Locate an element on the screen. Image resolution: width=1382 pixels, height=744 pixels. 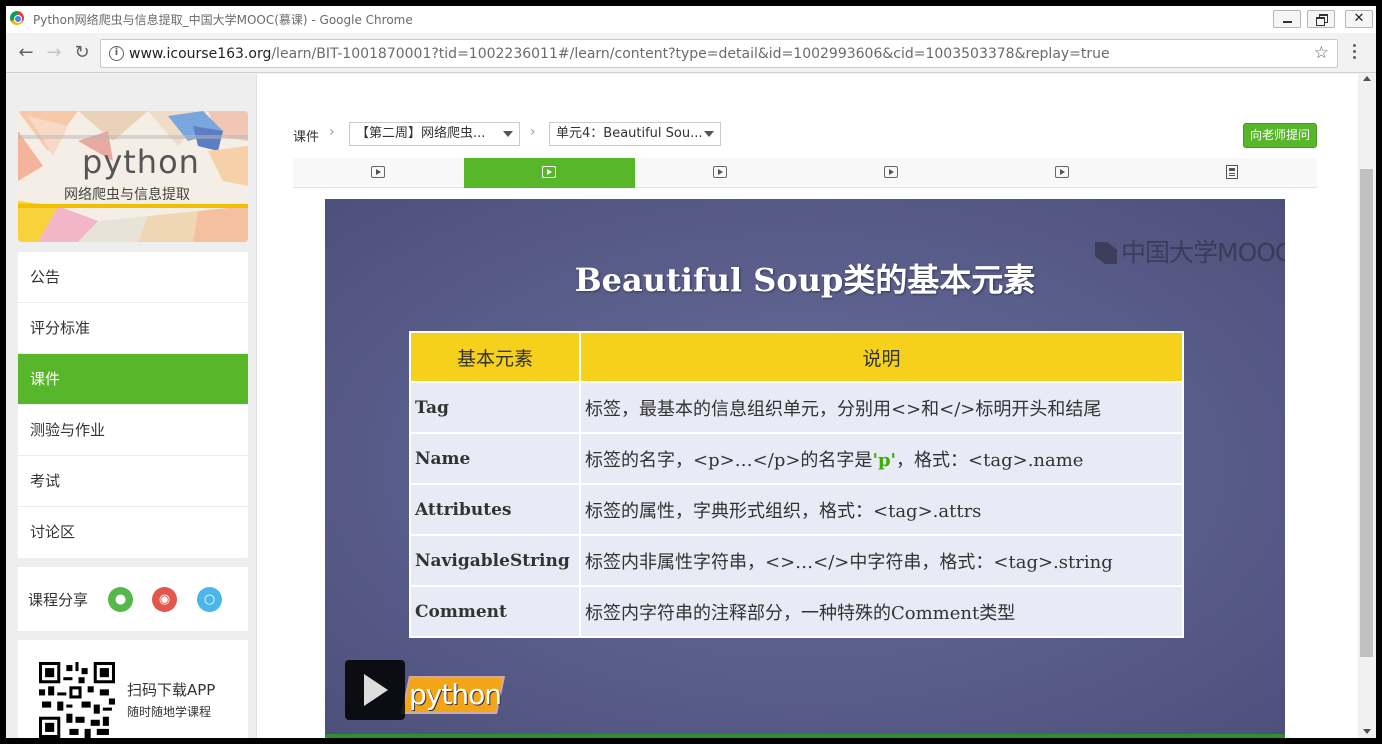
course-nav: 公告 评分标准 课件 测验与作业 考试 讨论区 is located at coordinates (133, 405).